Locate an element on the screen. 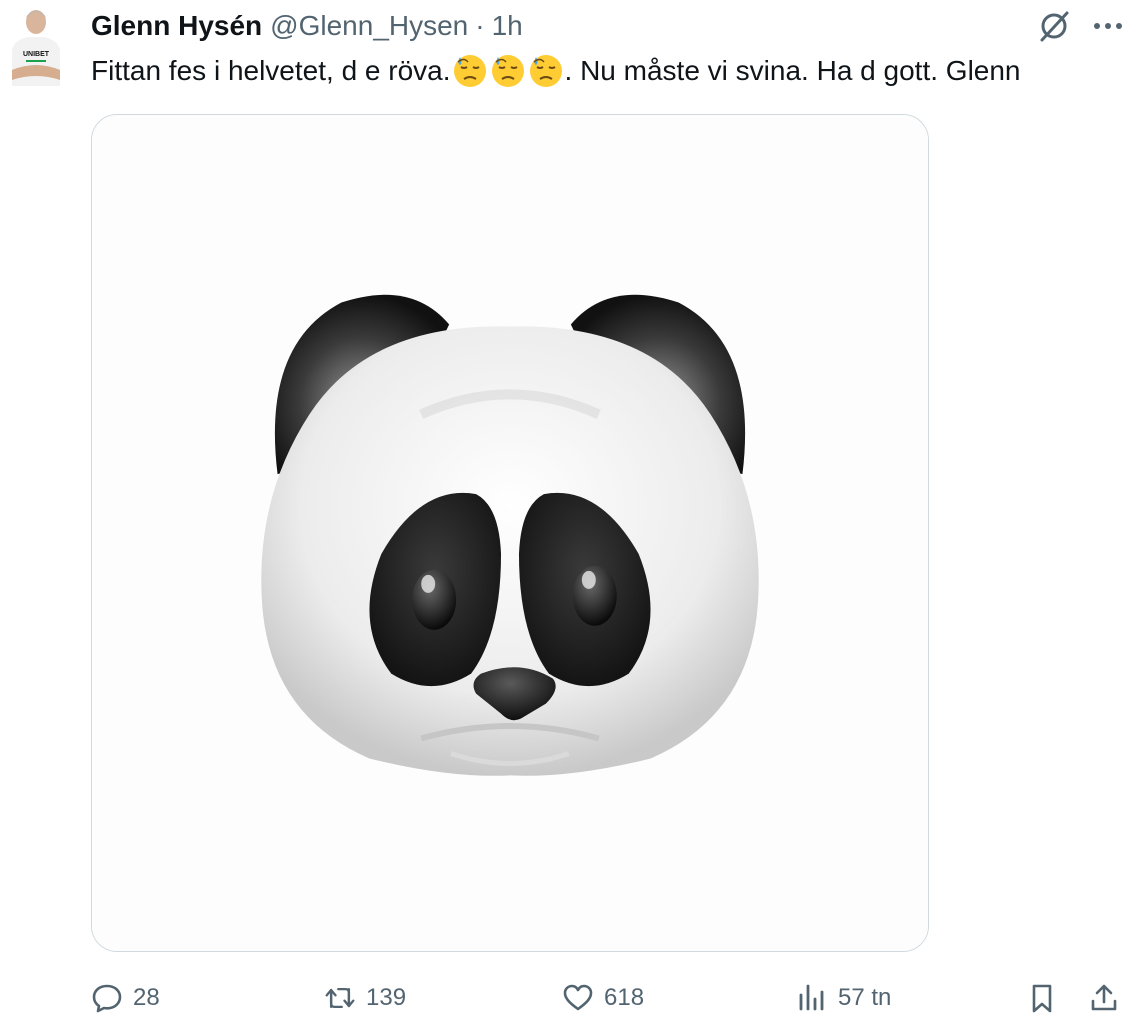 The width and height of the screenshot is (1138, 1030). avatar: UNIBET is located at coordinates (36, 45).